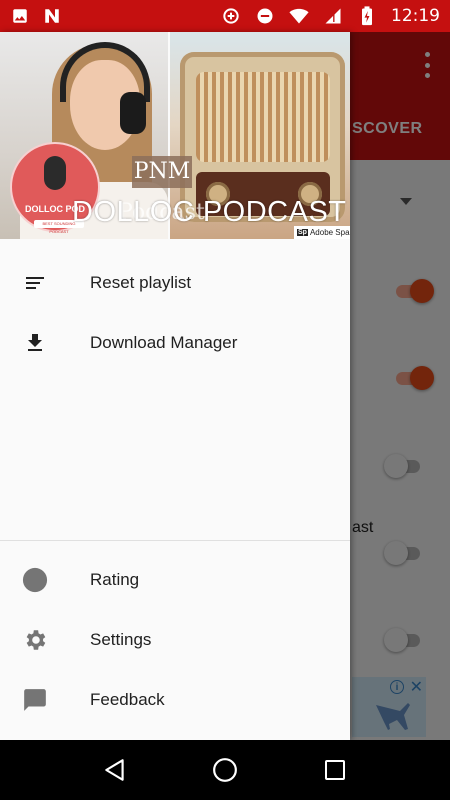 The width and height of the screenshot is (450, 800). I want to click on menu-item-reset-playlist: Reset playlist, so click(175, 283).